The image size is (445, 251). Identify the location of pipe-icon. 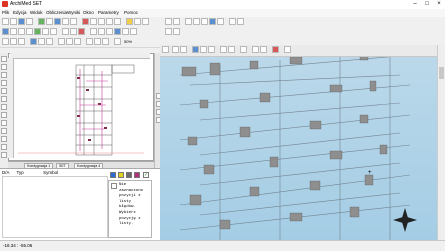
(41, 21).